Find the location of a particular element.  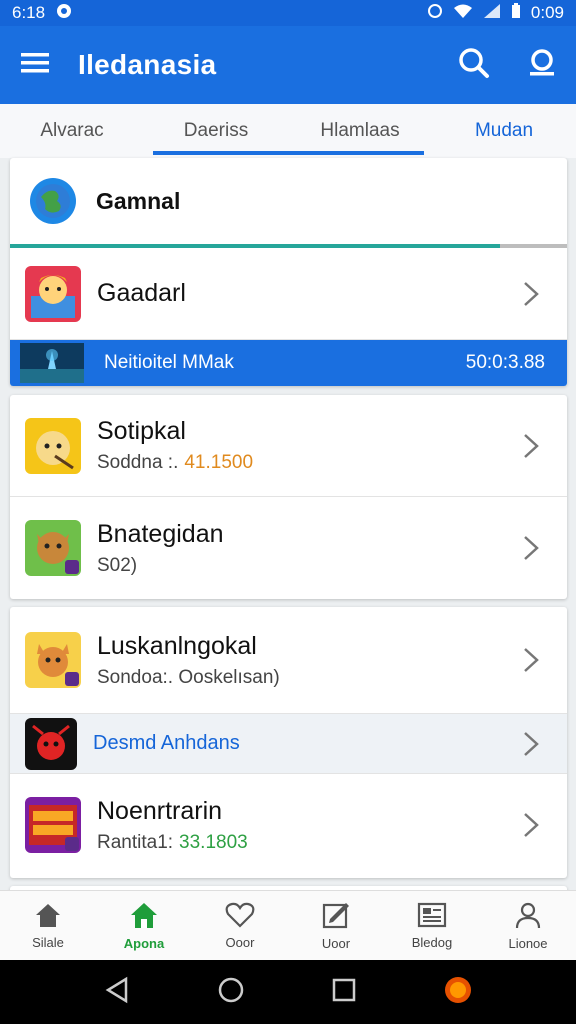

news-icon is located at coordinates (432, 916).